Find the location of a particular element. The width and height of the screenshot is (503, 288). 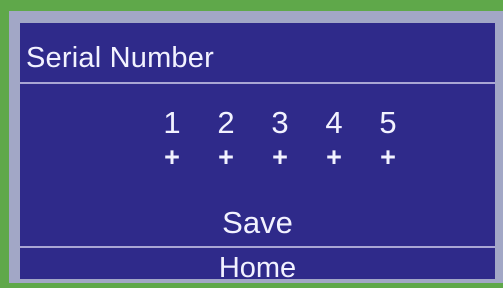

serial-digit-4: 4 is located at coordinates (334, 122).